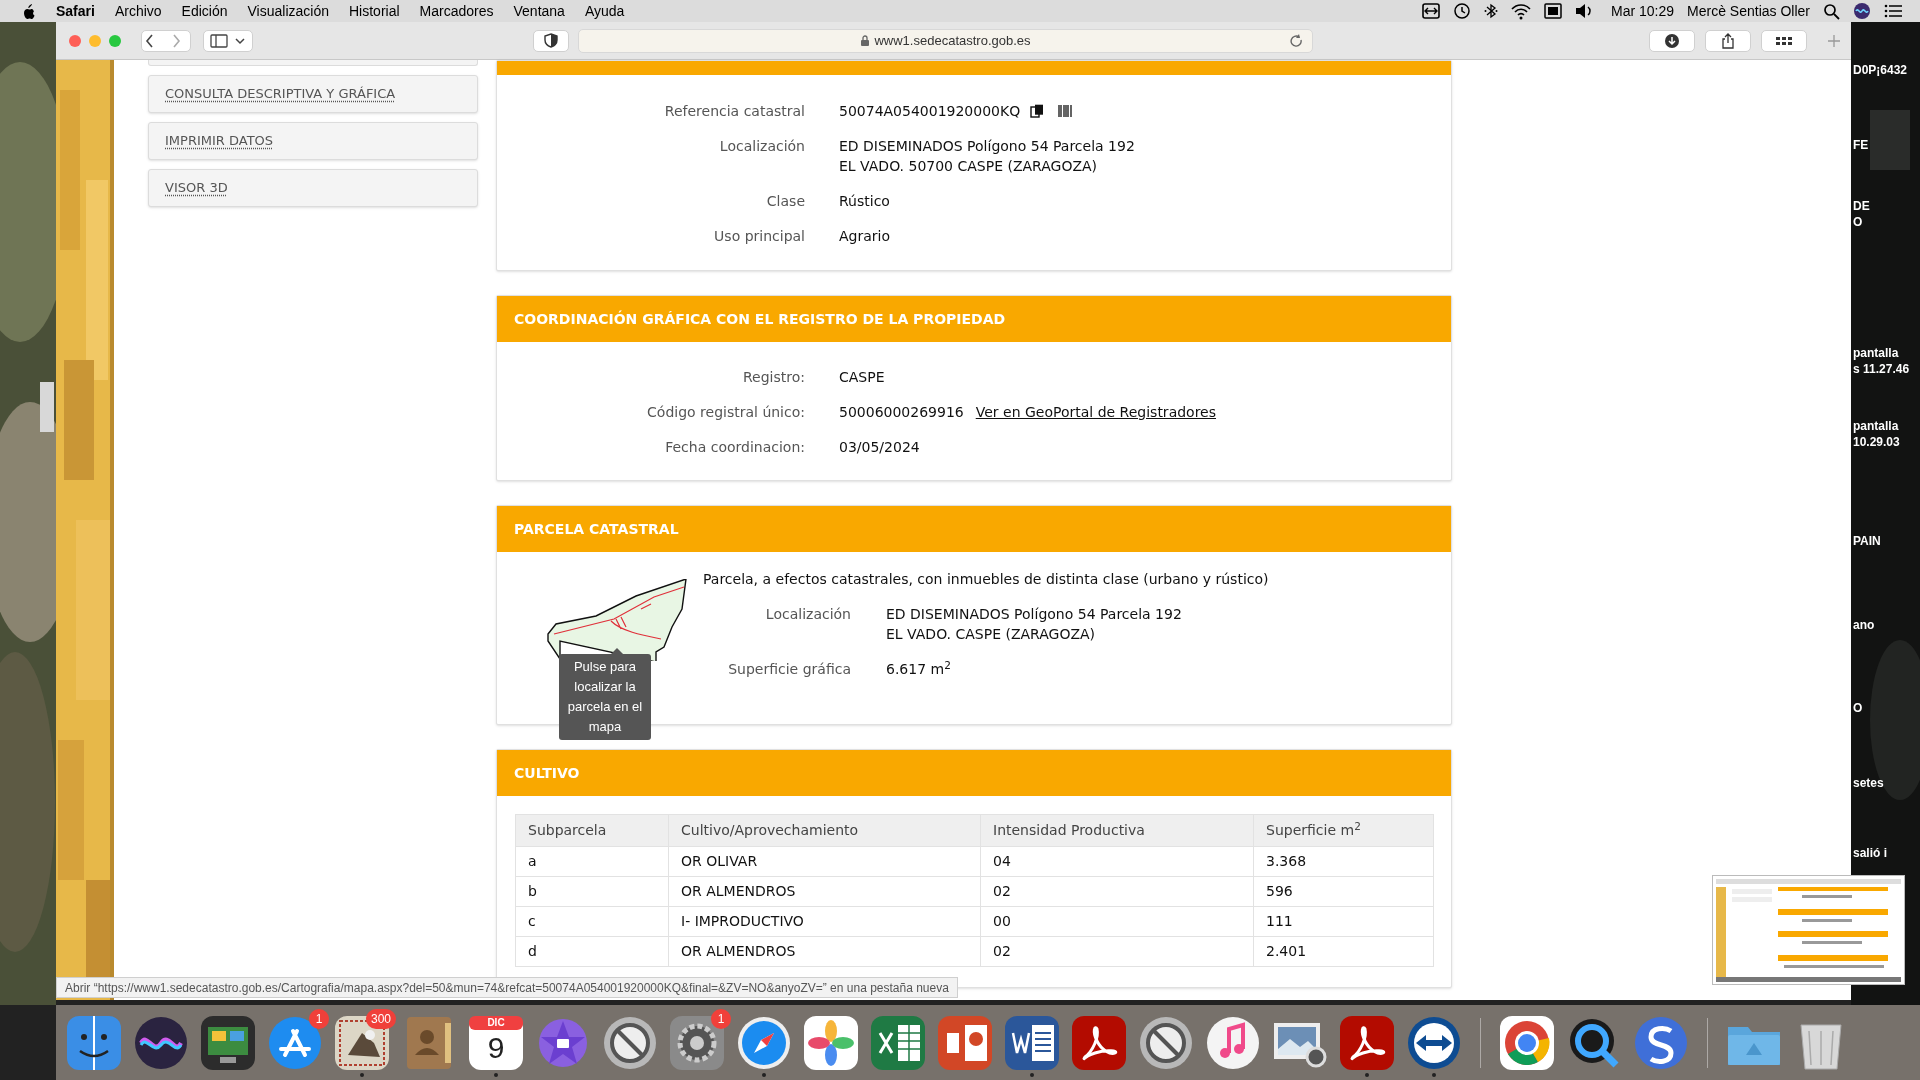  What do you see at coordinates (592, 951) in the screenshot?
I see `table-cell: d` at bounding box center [592, 951].